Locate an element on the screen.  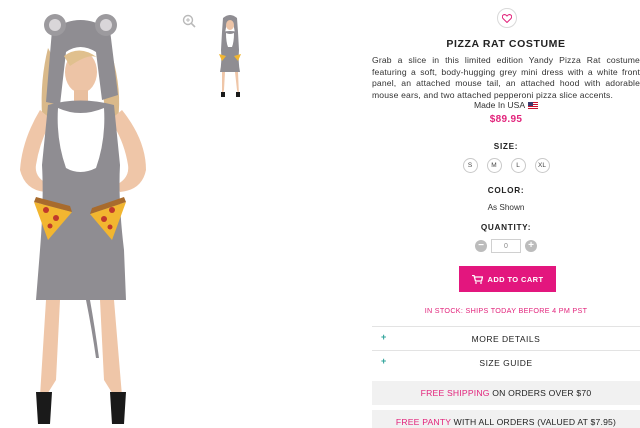
made-in-text: Made In USA is located at coordinates (499, 105).